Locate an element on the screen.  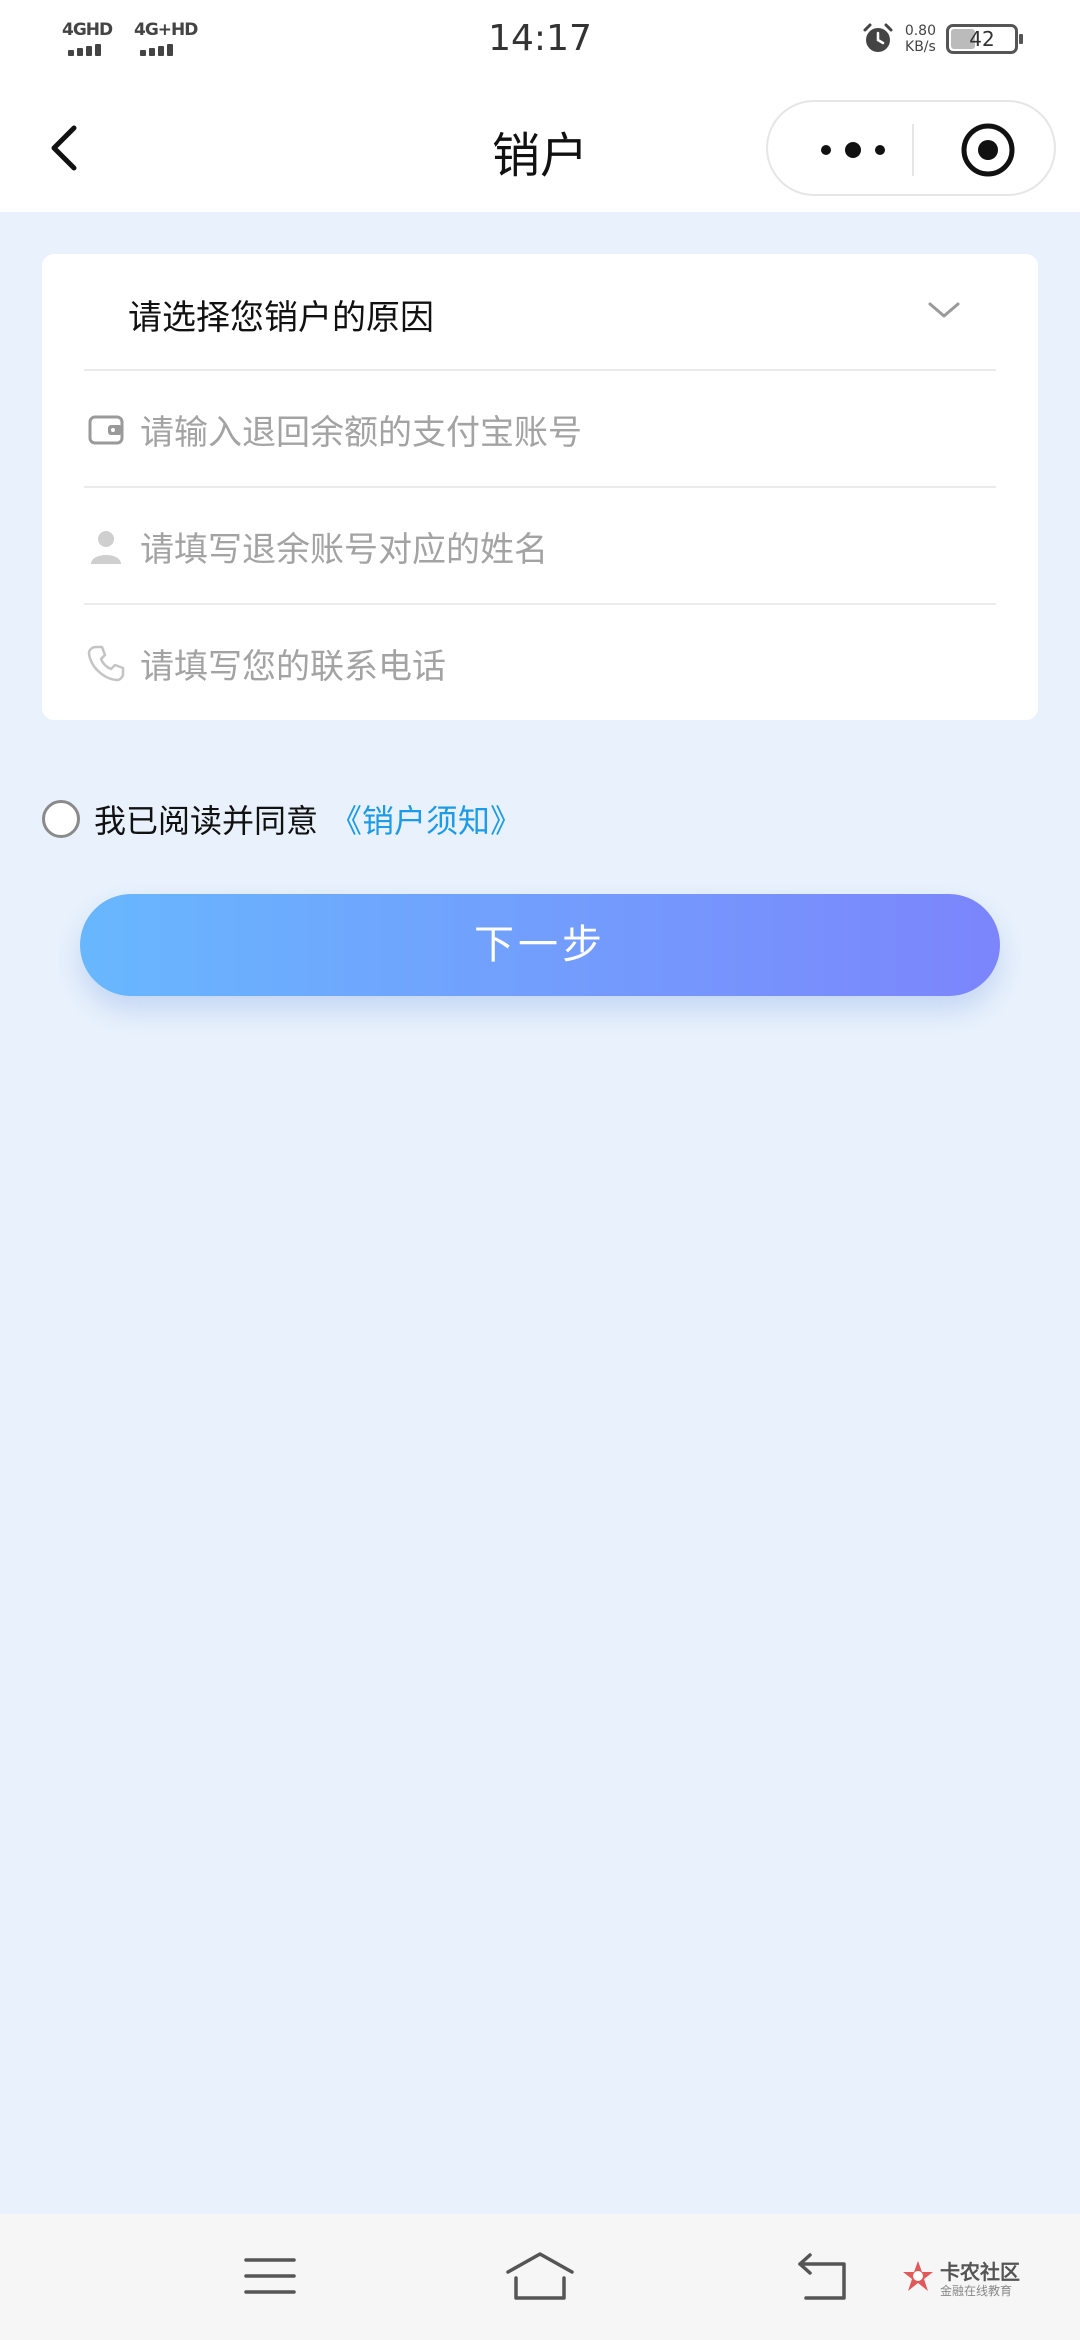
phone-field: 请填写您的联系电话 is located at coordinates (540, 662).